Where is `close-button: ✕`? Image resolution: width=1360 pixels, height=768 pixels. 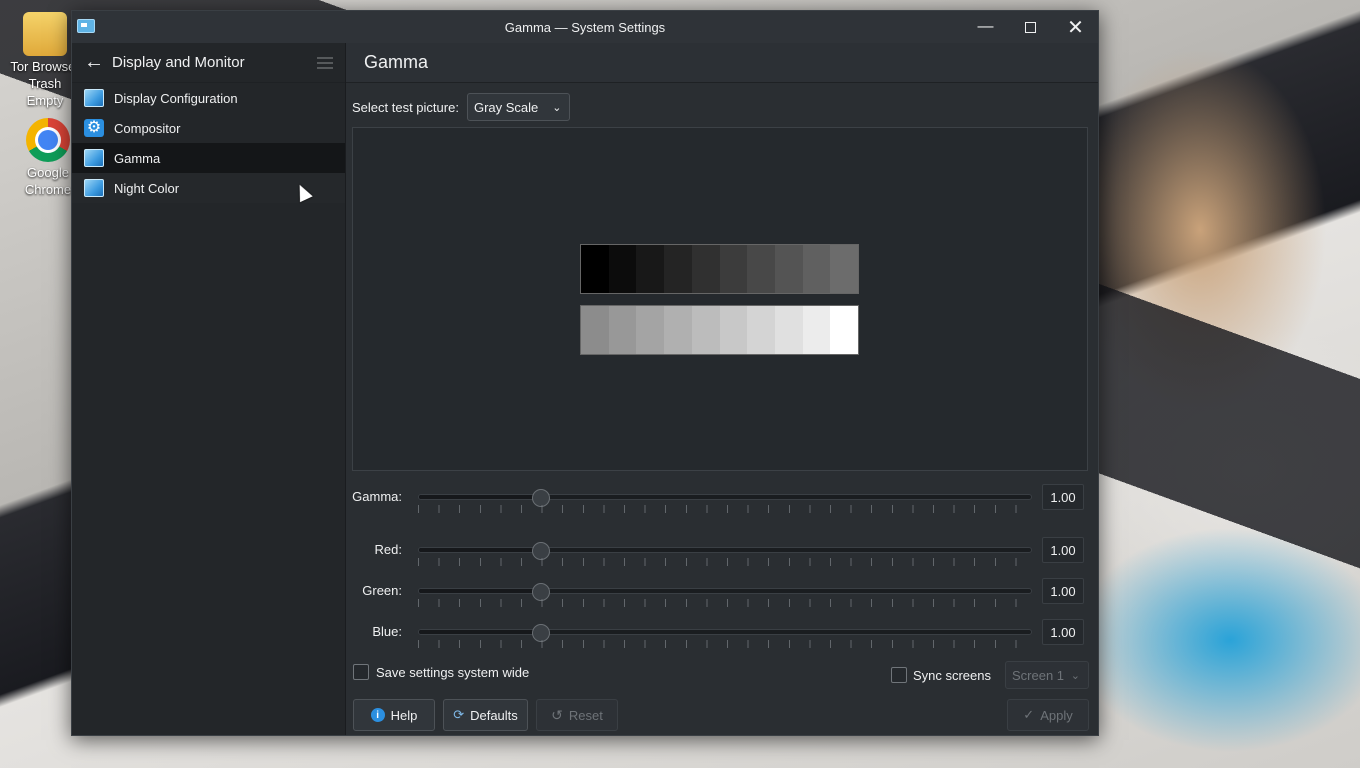 close-button: ✕ is located at coordinates (1075, 27).